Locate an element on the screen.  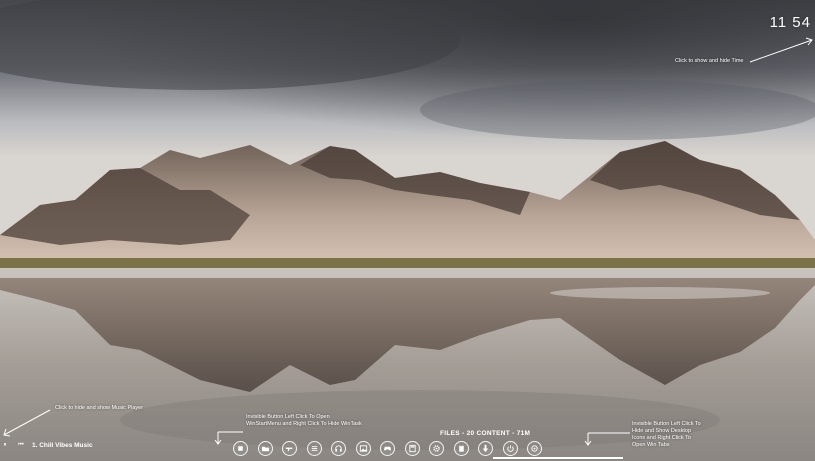
trash-icon is located at coordinates (461, 448).